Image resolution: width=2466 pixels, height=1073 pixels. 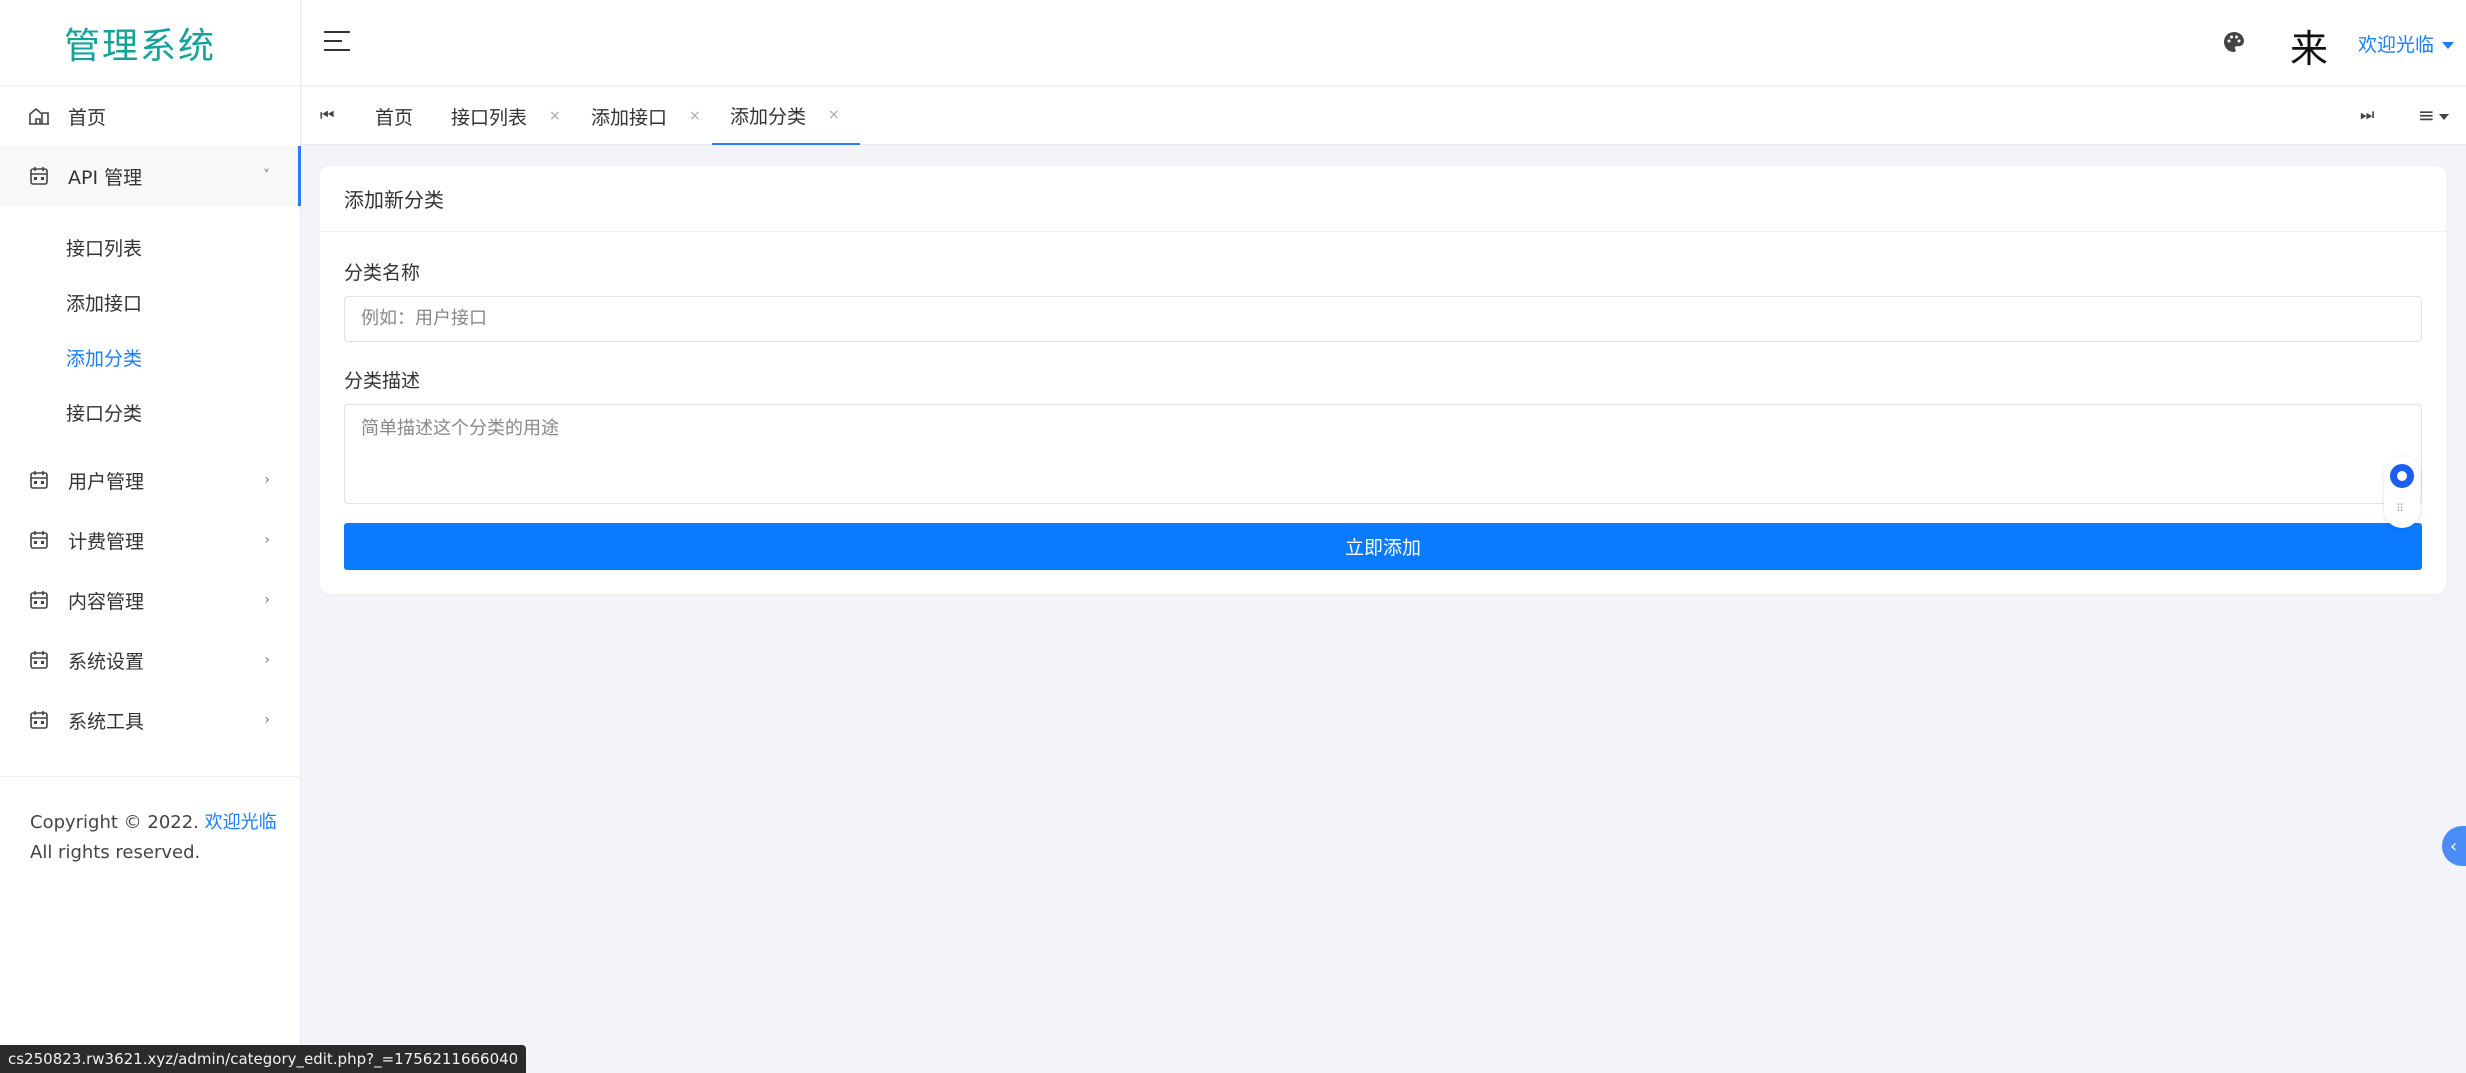 I want to click on palette-icon, so click(x=2234, y=42).